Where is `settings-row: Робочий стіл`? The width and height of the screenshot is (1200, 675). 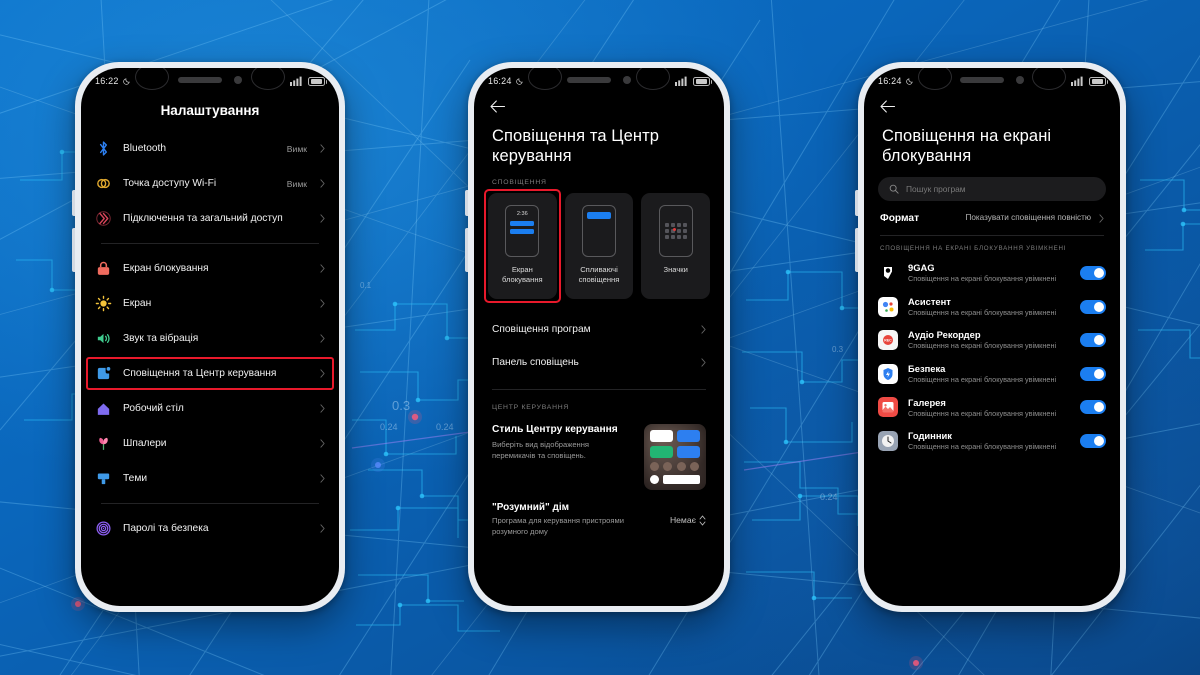 settings-row: Робочий стіл is located at coordinates (210, 408).